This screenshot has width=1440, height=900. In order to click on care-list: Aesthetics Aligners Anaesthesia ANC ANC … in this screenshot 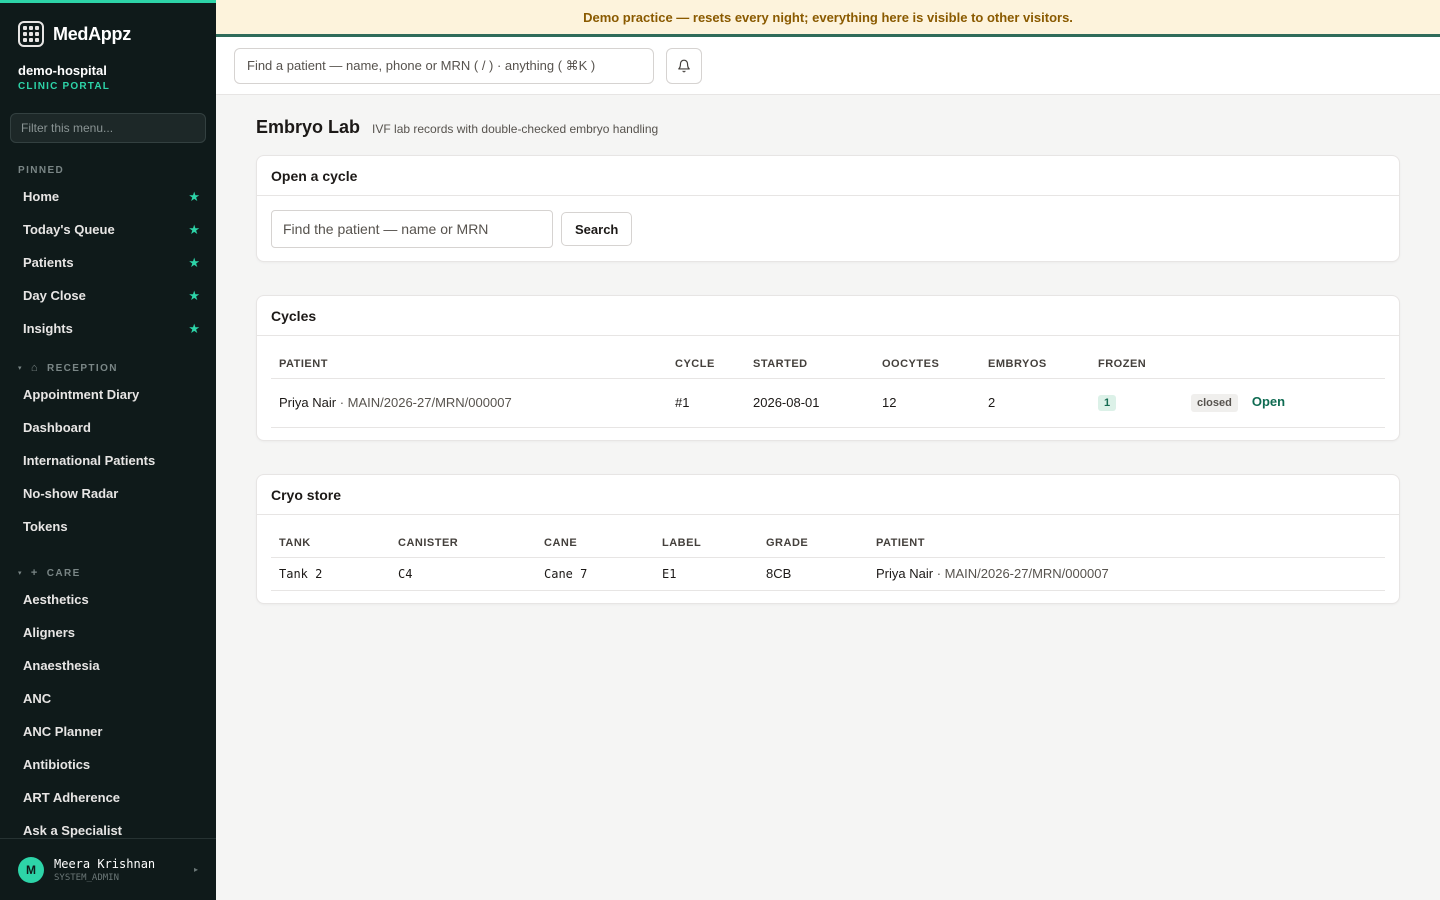, I will do `click(108, 715)`.